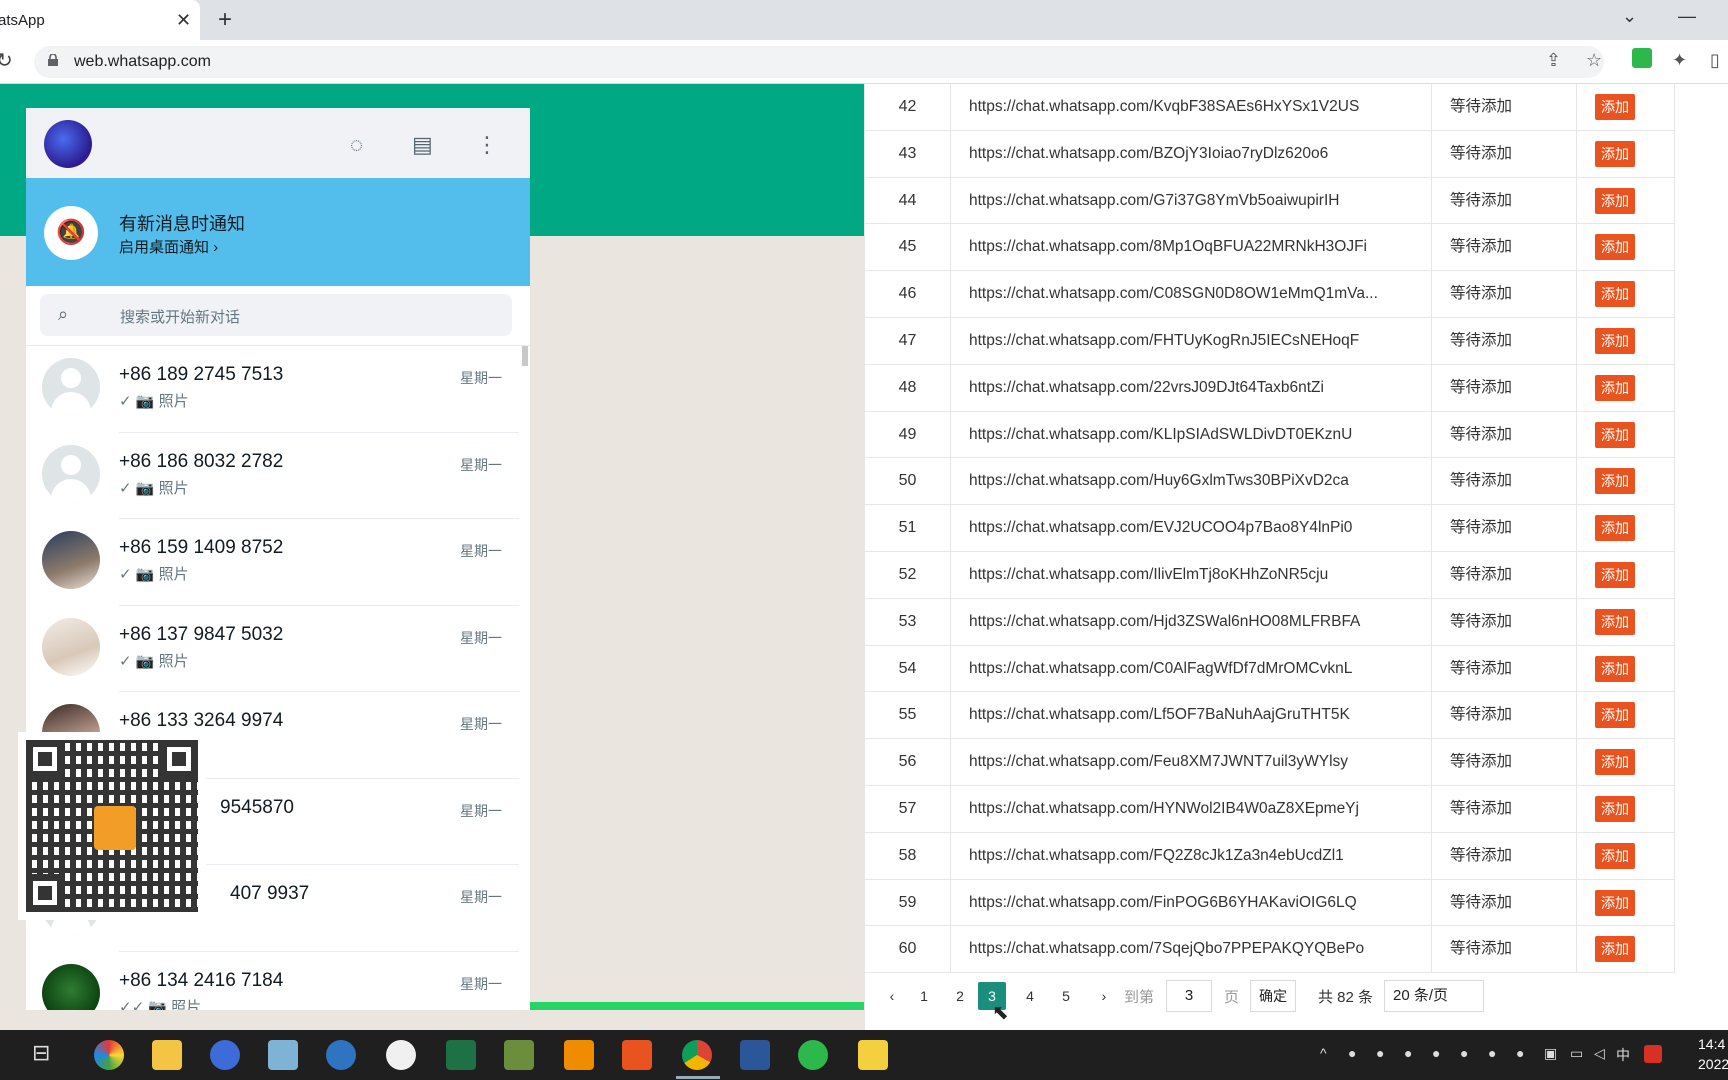  Describe the element at coordinates (908, 622) in the screenshot. I see `row-number: 53` at that location.